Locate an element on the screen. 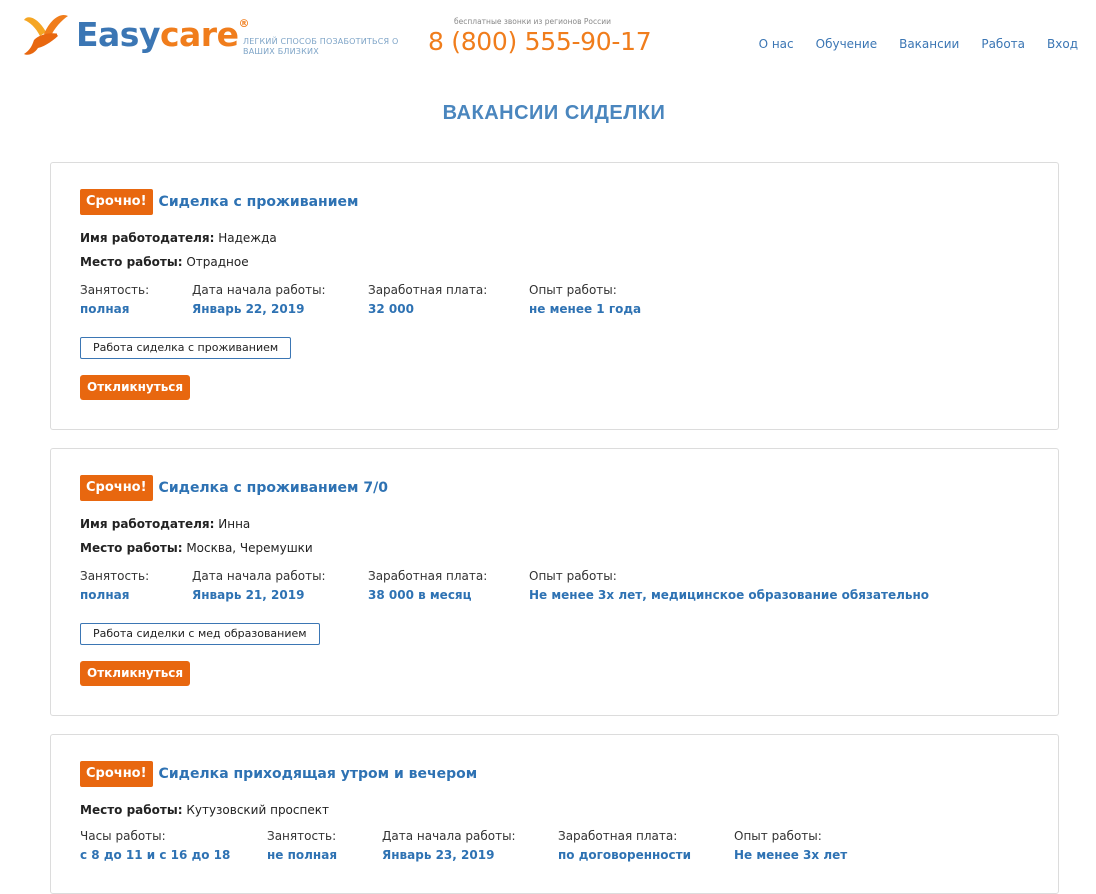 This screenshot has width=1096, height=894. detail-experience: Опыт работы: не менее 1 года is located at coordinates (585, 299).